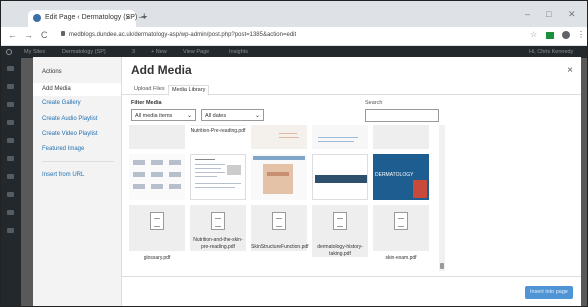 This screenshot has width=588, height=307. Describe the element at coordinates (63, 33) in the screenshot. I see `lock-icon` at that location.